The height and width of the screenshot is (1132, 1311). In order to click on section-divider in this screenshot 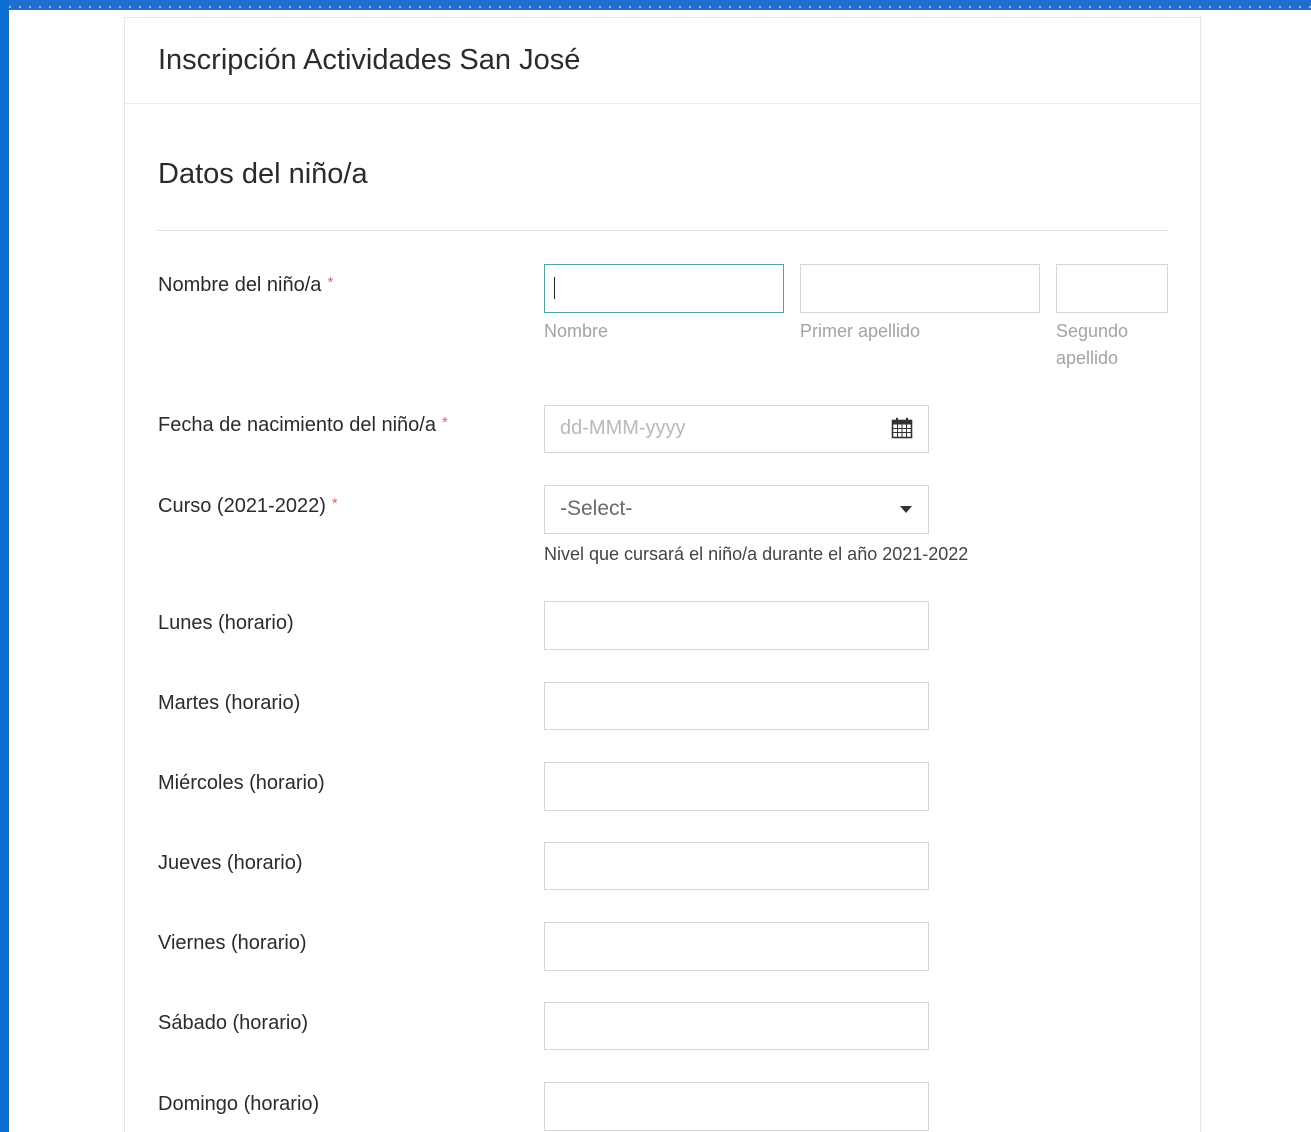, I will do `click(662, 230)`.